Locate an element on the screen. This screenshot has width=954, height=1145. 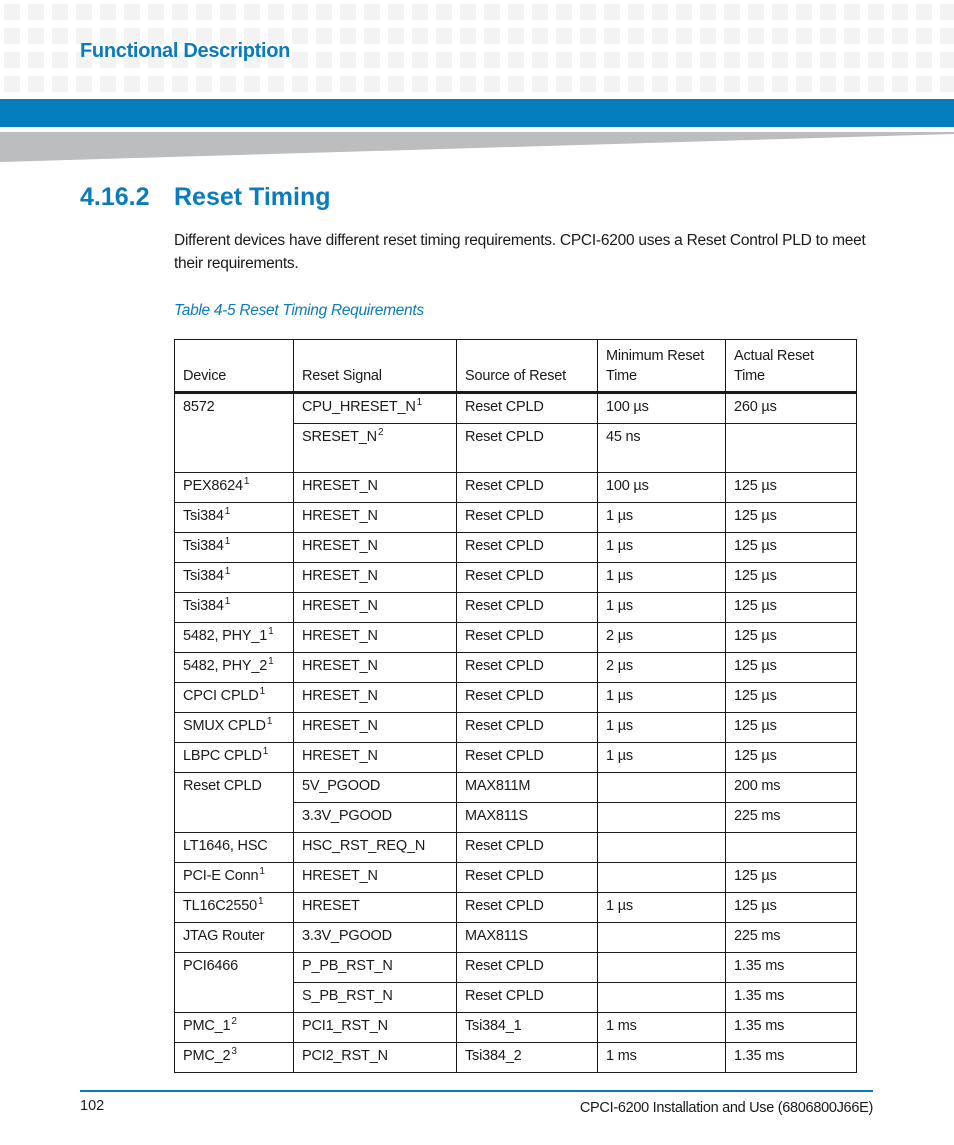
source-value: Tsi384_1 is located at coordinates (493, 1026).